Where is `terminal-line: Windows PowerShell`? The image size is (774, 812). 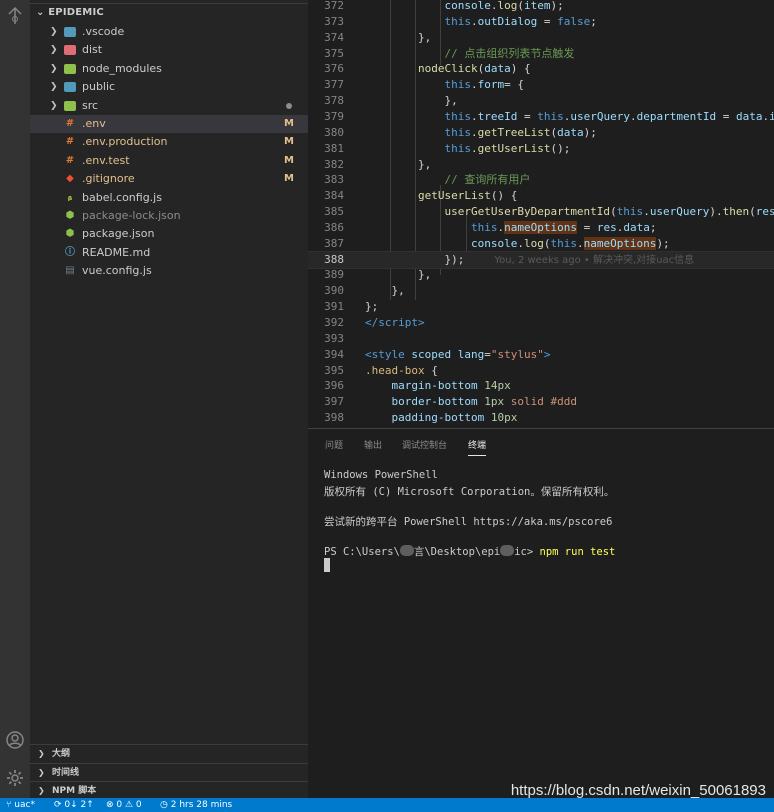
terminal-line: Windows PowerShell is located at coordinates (381, 475).